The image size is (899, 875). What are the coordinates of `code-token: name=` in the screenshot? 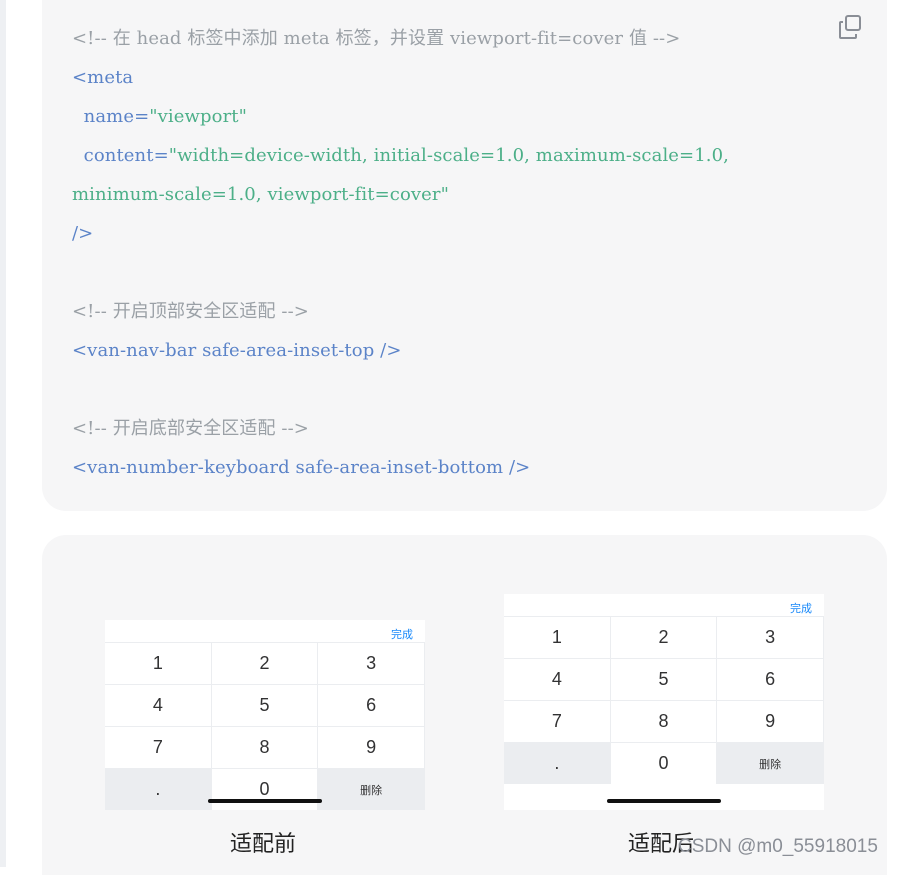 It's located at (111, 116).